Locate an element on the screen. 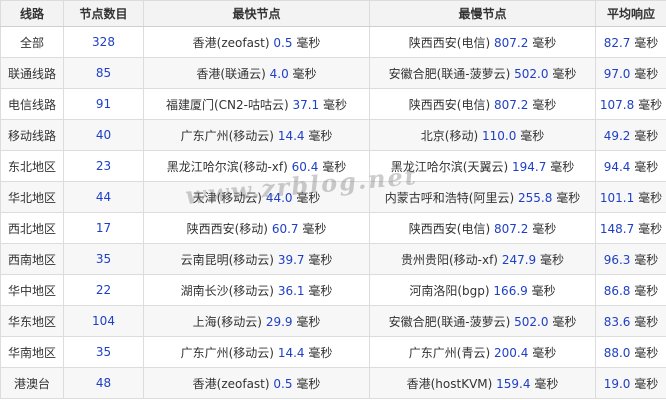 Image resolution: width=666 pixels, height=400 pixels. fastest-location: 黑龙江哈尔滨(移动-xf) is located at coordinates (227, 166).